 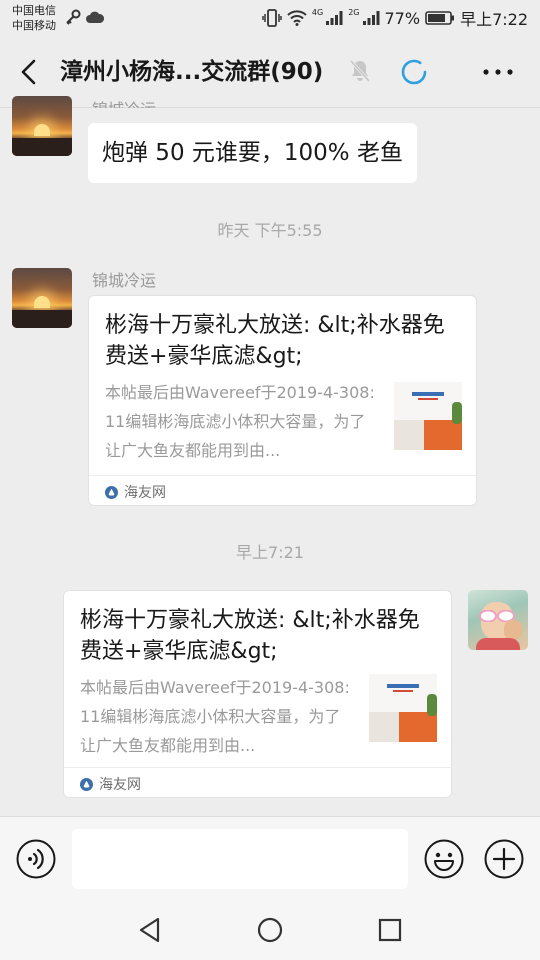 I want to click on loading-icon, so click(x=414, y=72).